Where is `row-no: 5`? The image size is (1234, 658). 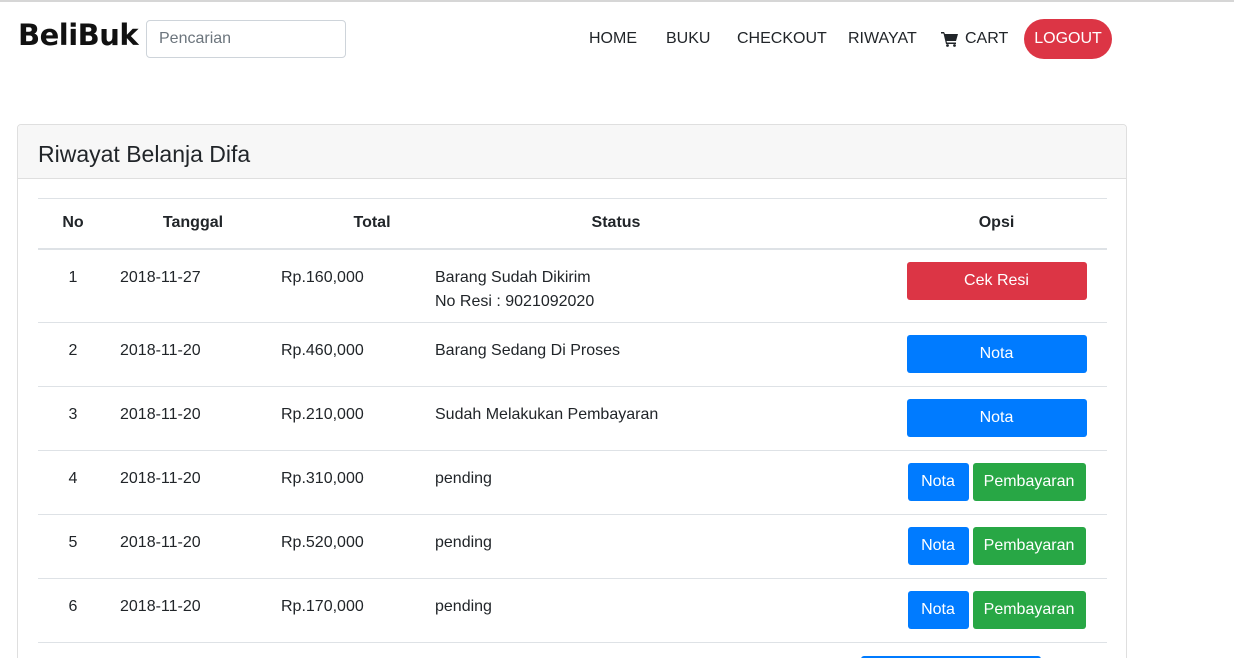 row-no: 5 is located at coordinates (73, 542).